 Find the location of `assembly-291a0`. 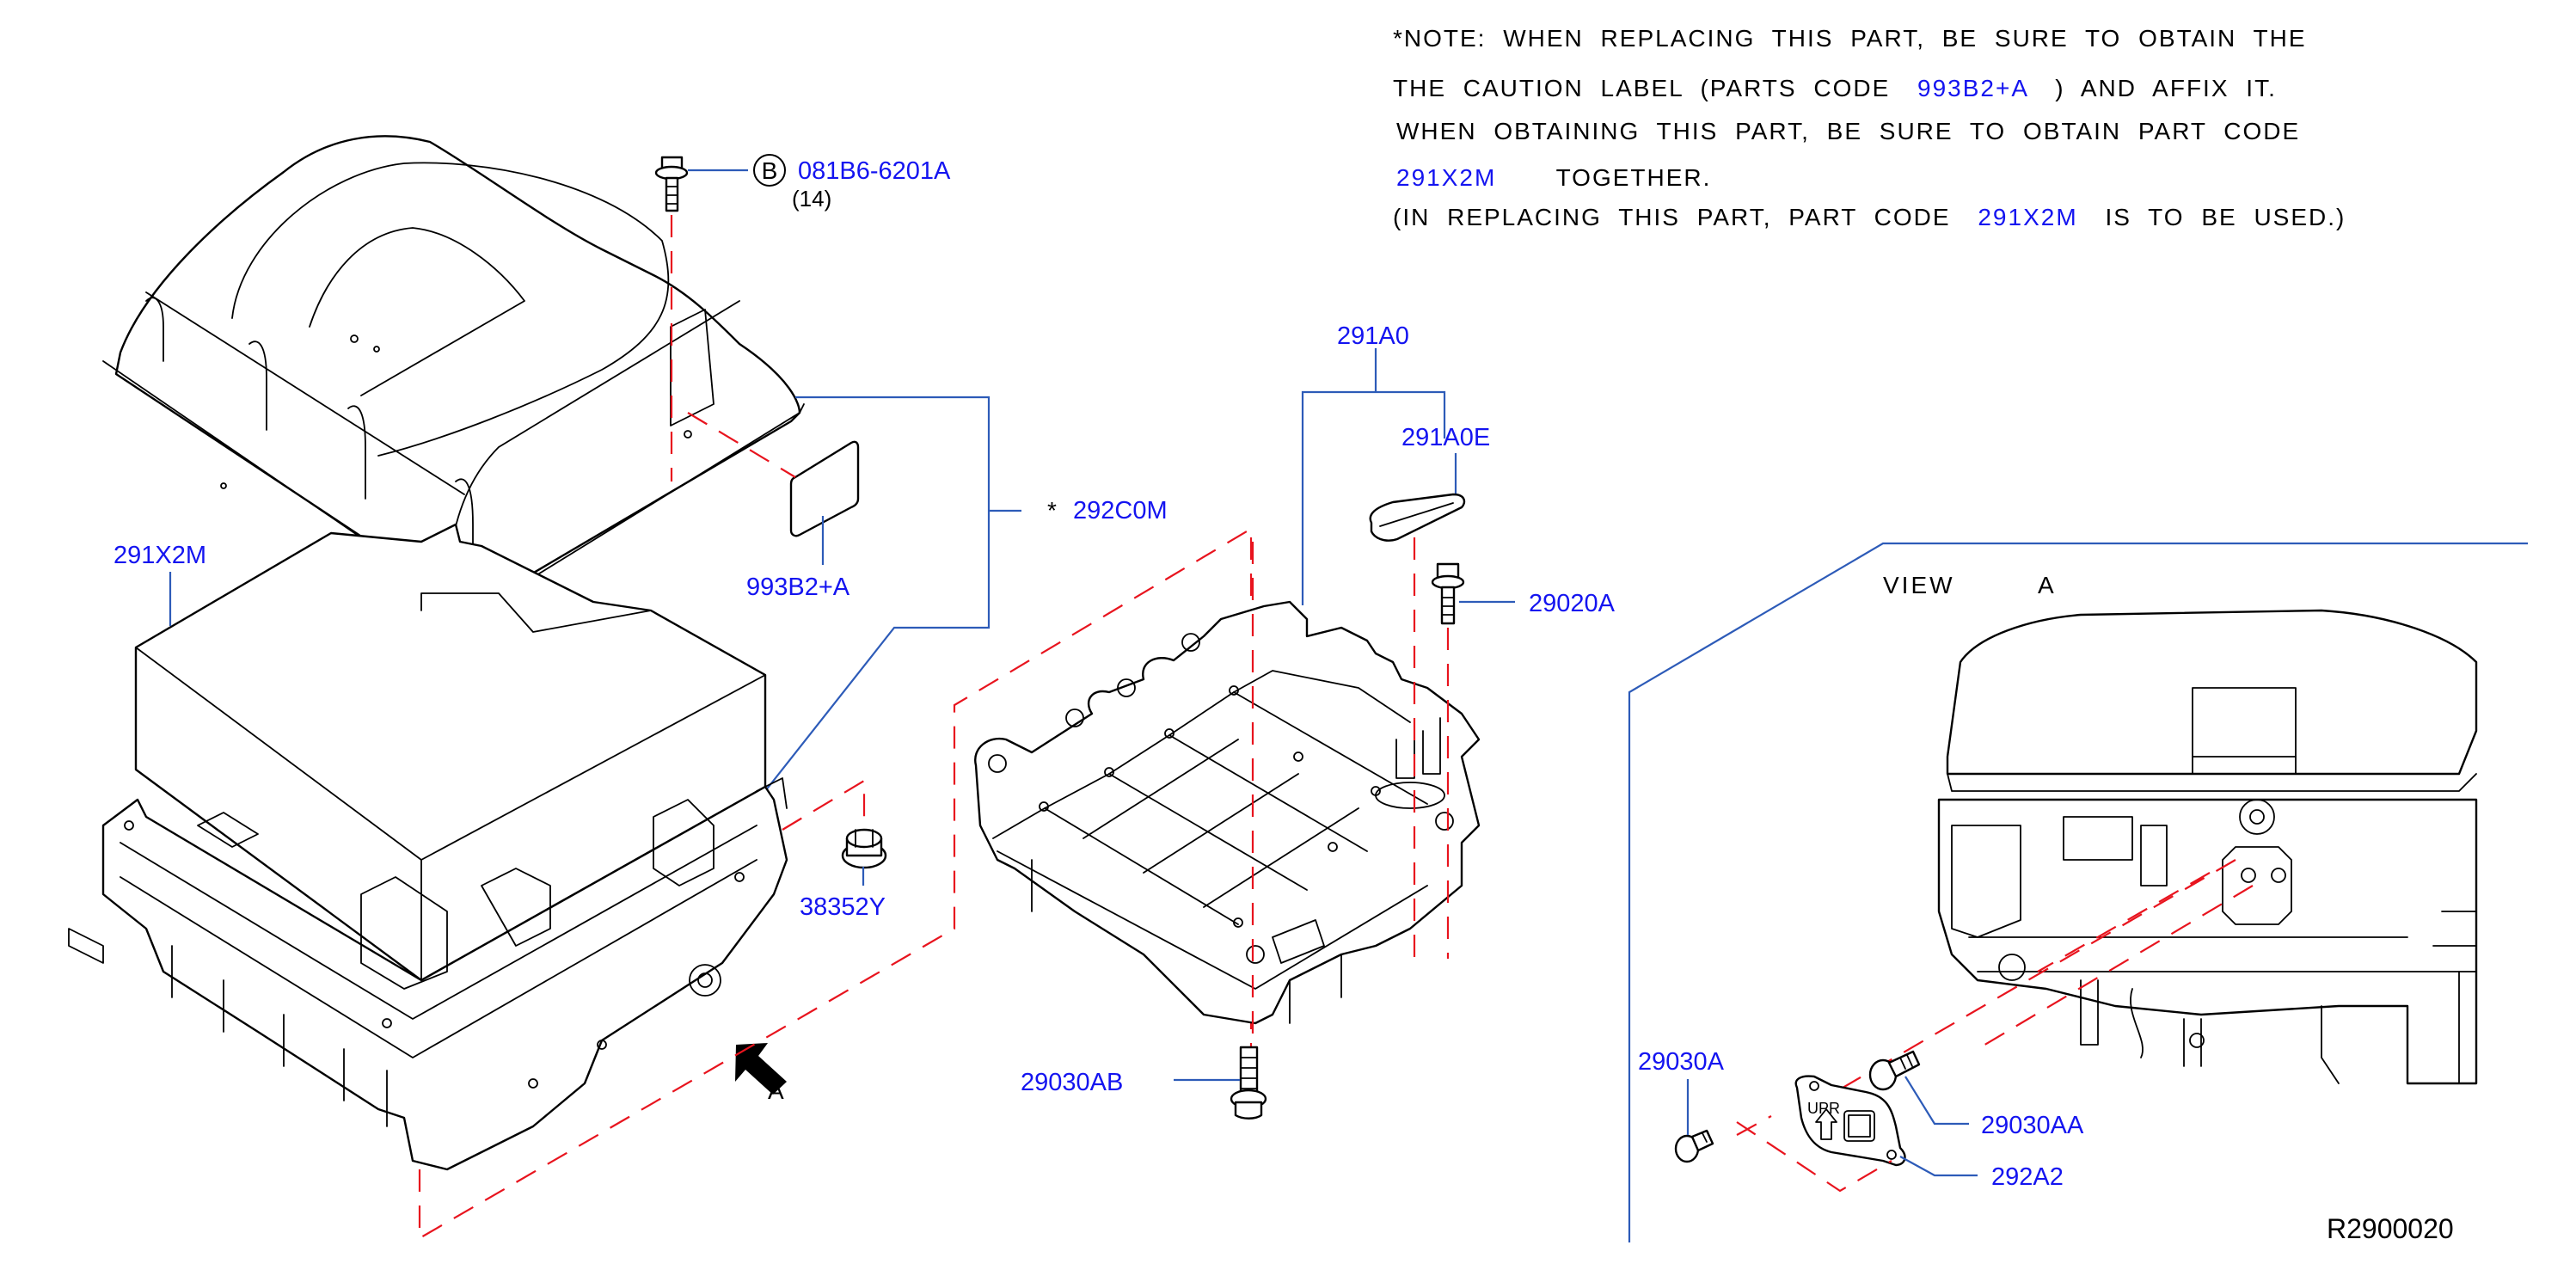

assembly-291a0 is located at coordinates (1227, 812).